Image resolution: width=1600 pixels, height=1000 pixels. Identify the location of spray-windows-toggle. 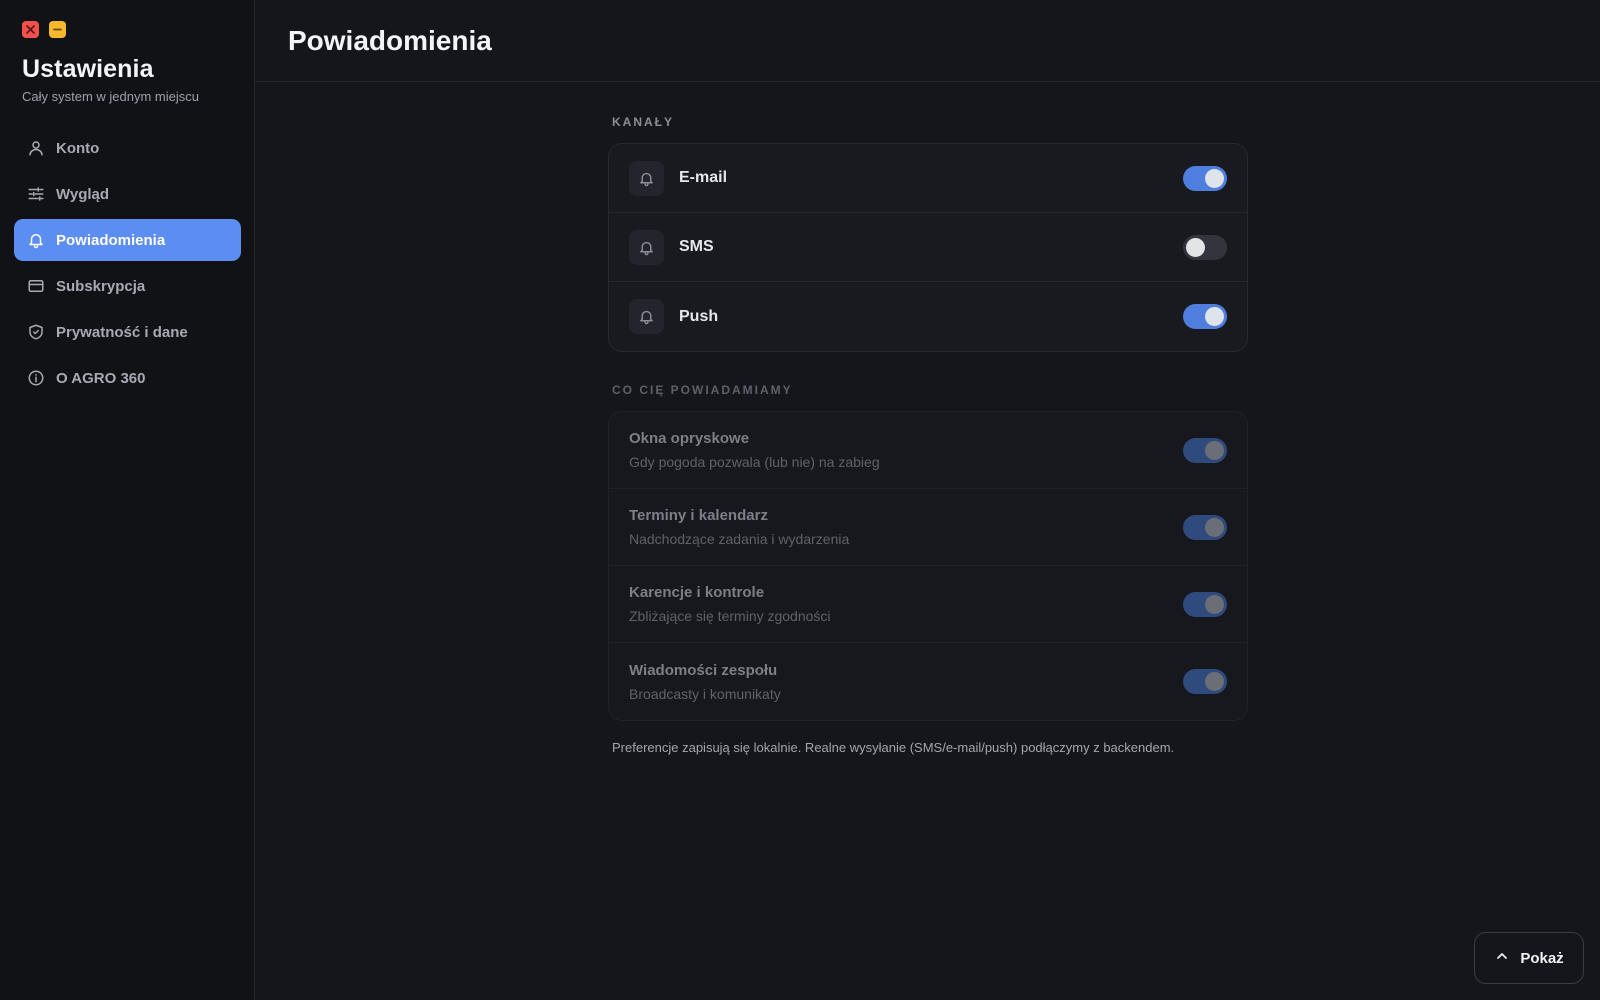
(1205, 450).